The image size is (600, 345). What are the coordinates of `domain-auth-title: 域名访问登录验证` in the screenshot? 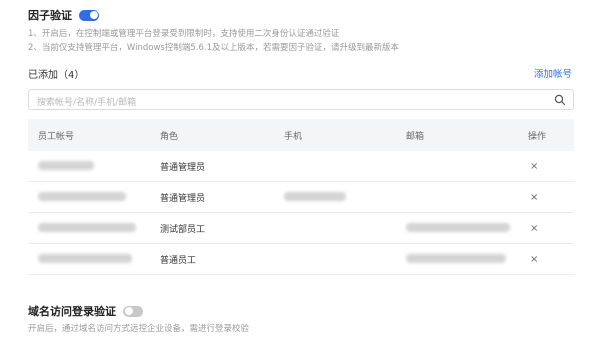 It's located at (72, 311).